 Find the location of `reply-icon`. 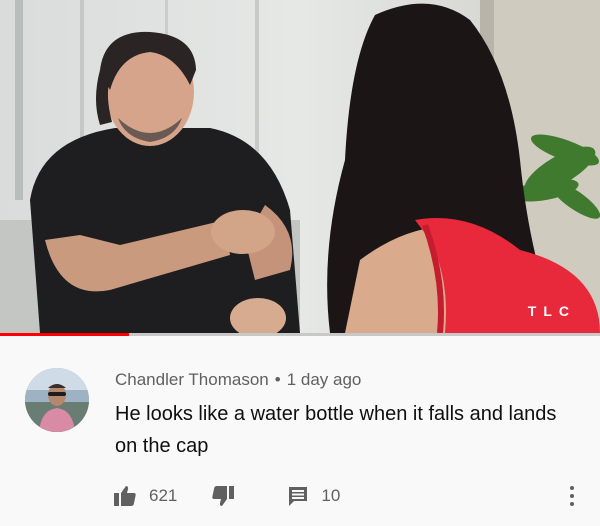

reply-icon is located at coordinates (298, 496).